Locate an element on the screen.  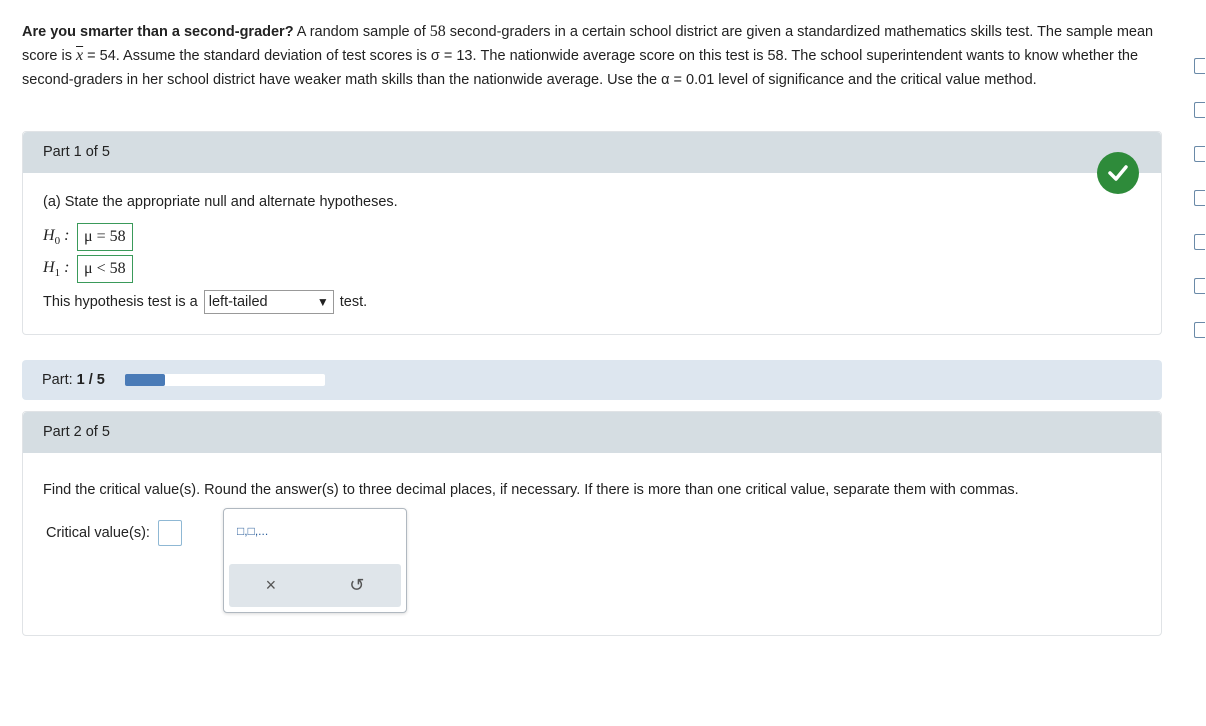
clear-icon: × is located at coordinates (271, 585).